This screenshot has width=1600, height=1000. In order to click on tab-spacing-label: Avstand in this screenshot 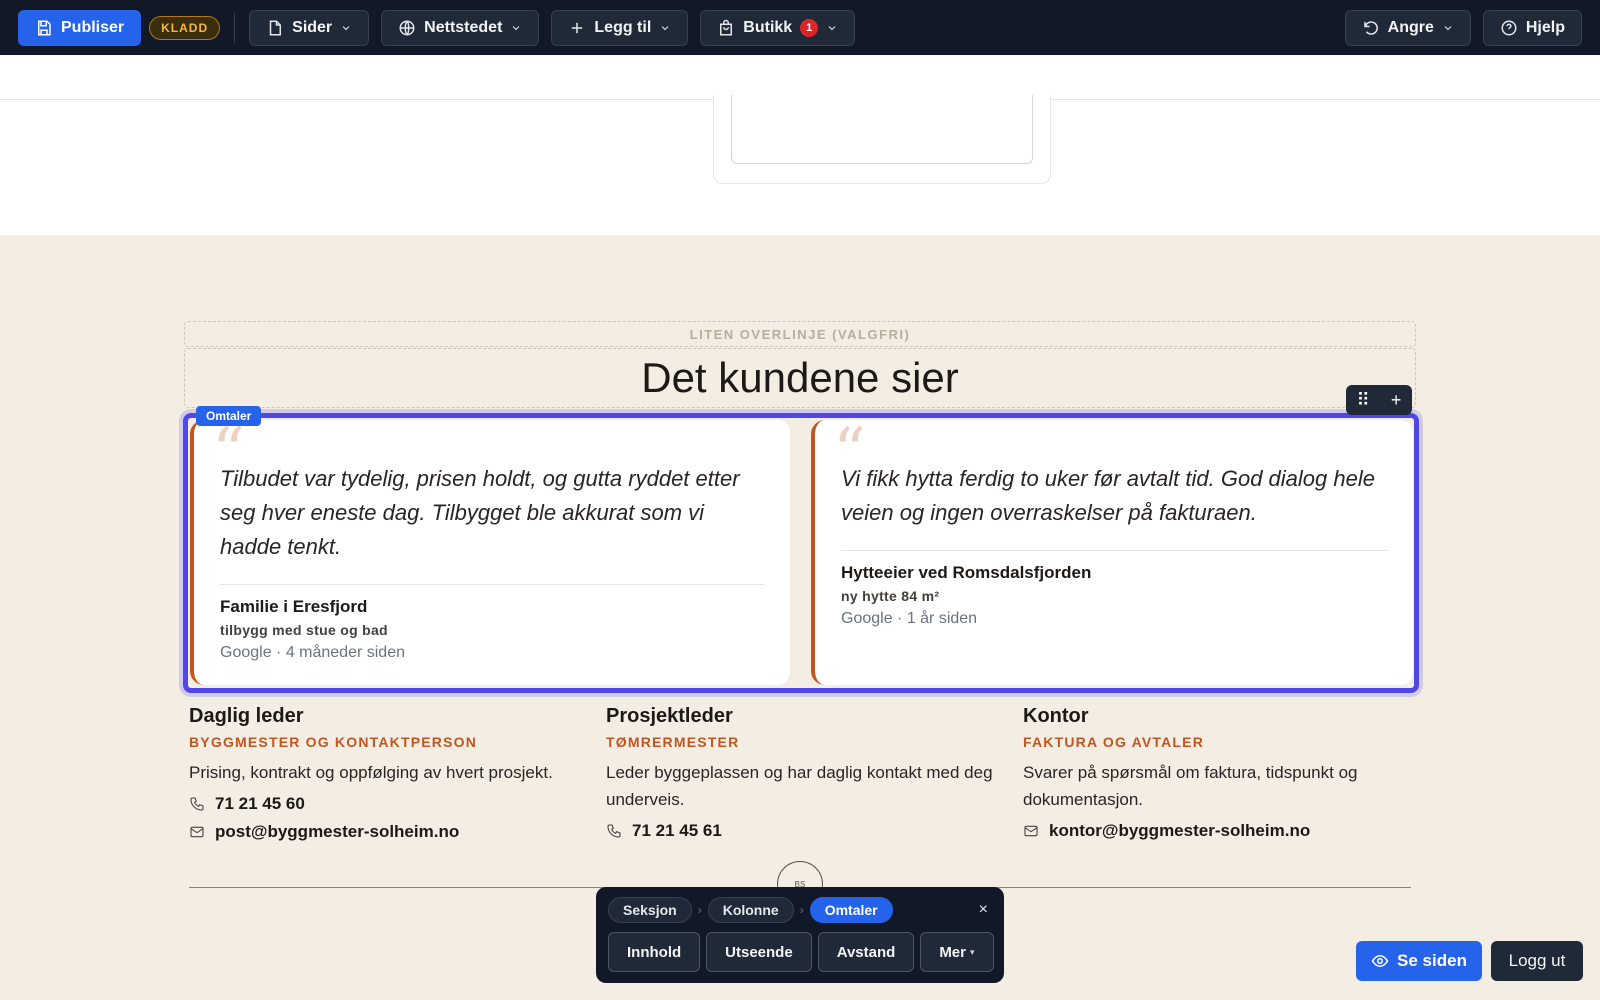, I will do `click(866, 952)`.